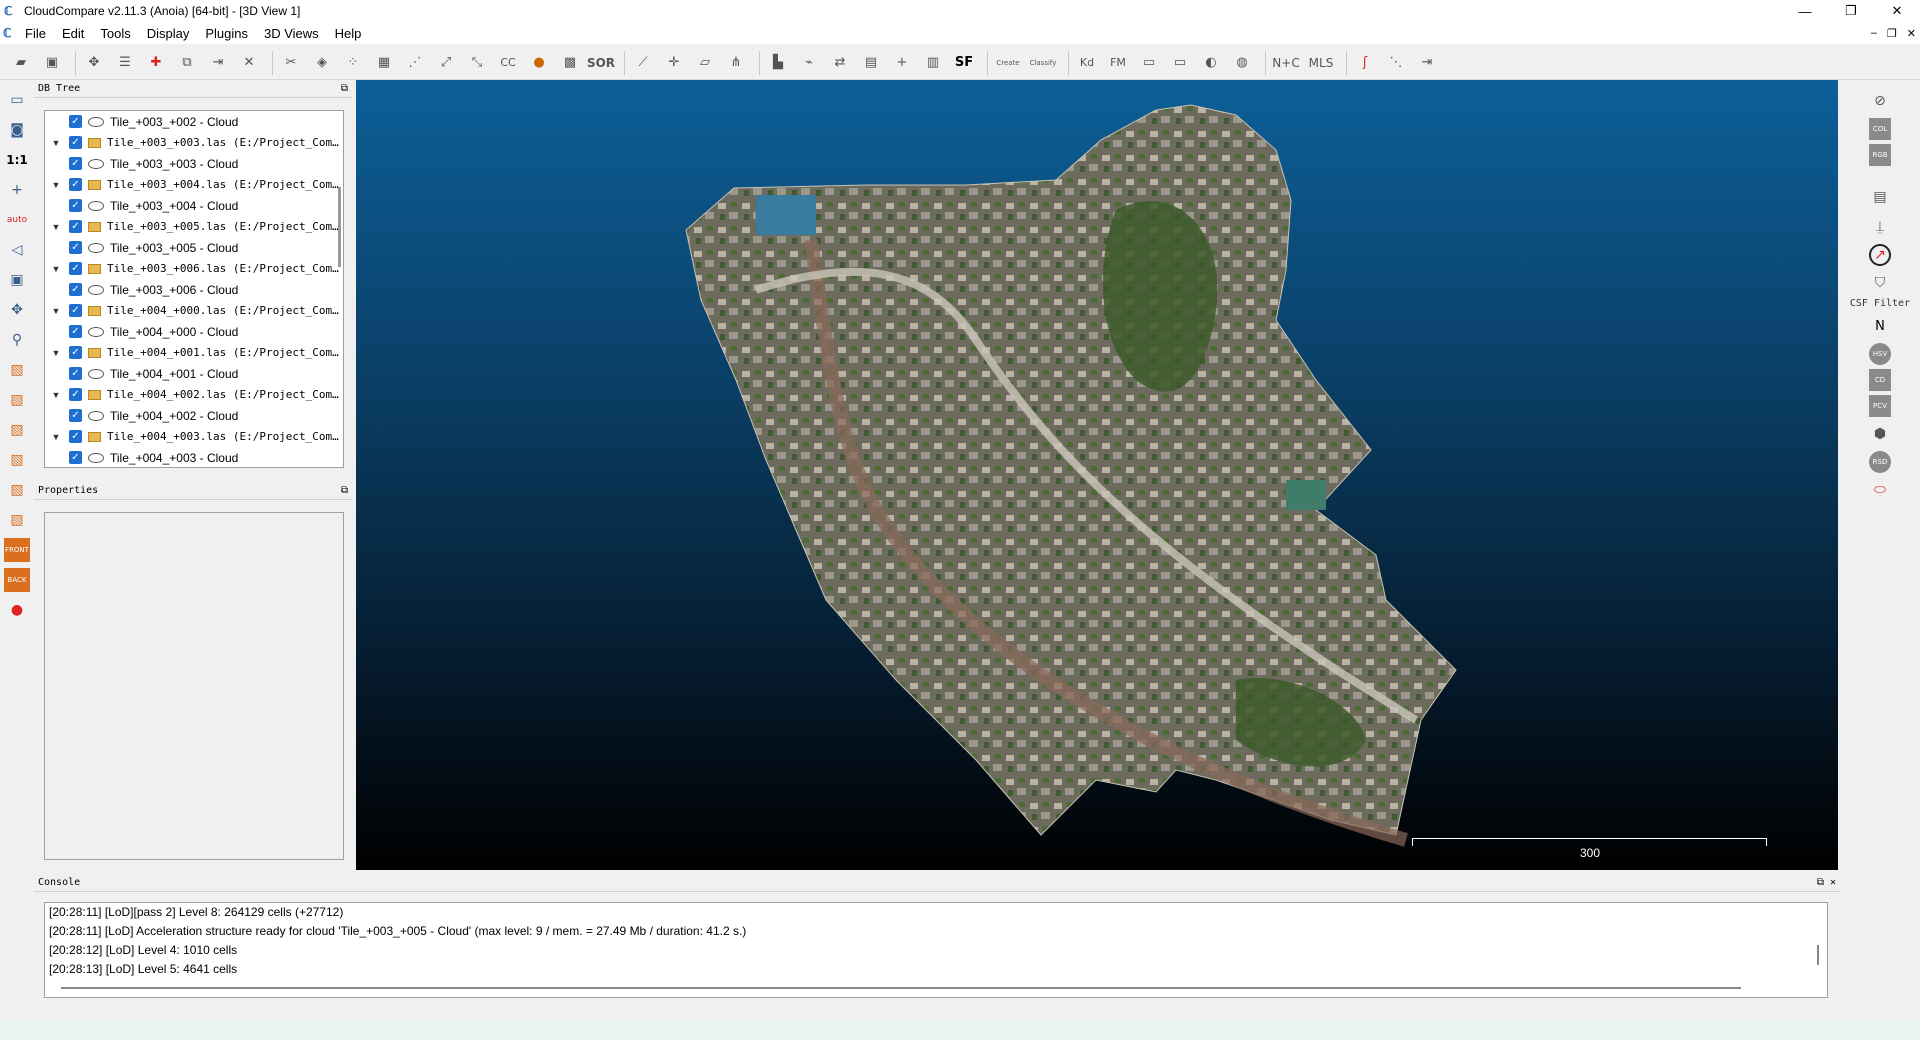 This screenshot has width=1920, height=1040. What do you see at coordinates (17, 520) in the screenshot?
I see `view-iso1-icon: ▧` at bounding box center [17, 520].